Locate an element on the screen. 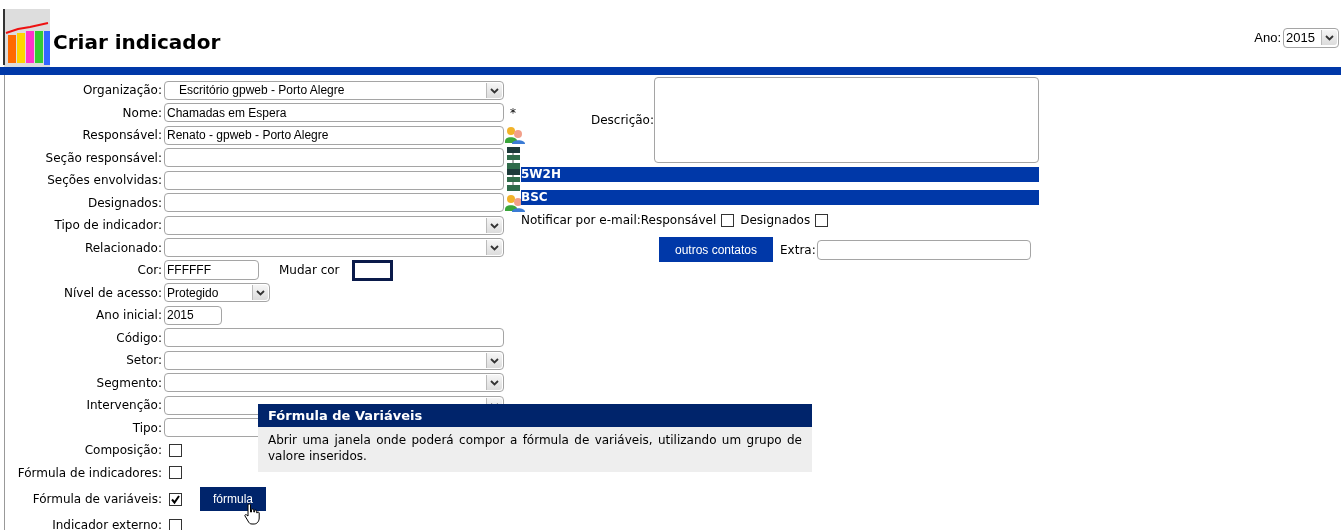  change-color-label: Mudar cor is located at coordinates (309, 270).